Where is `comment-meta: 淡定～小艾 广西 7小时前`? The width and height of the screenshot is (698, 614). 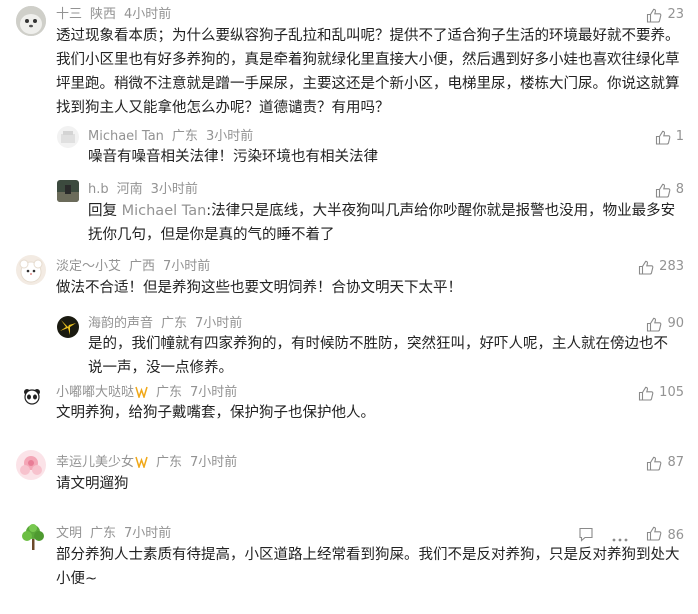
comment-meta: 淡定～小艾 广西 7小时前 is located at coordinates (133, 267).